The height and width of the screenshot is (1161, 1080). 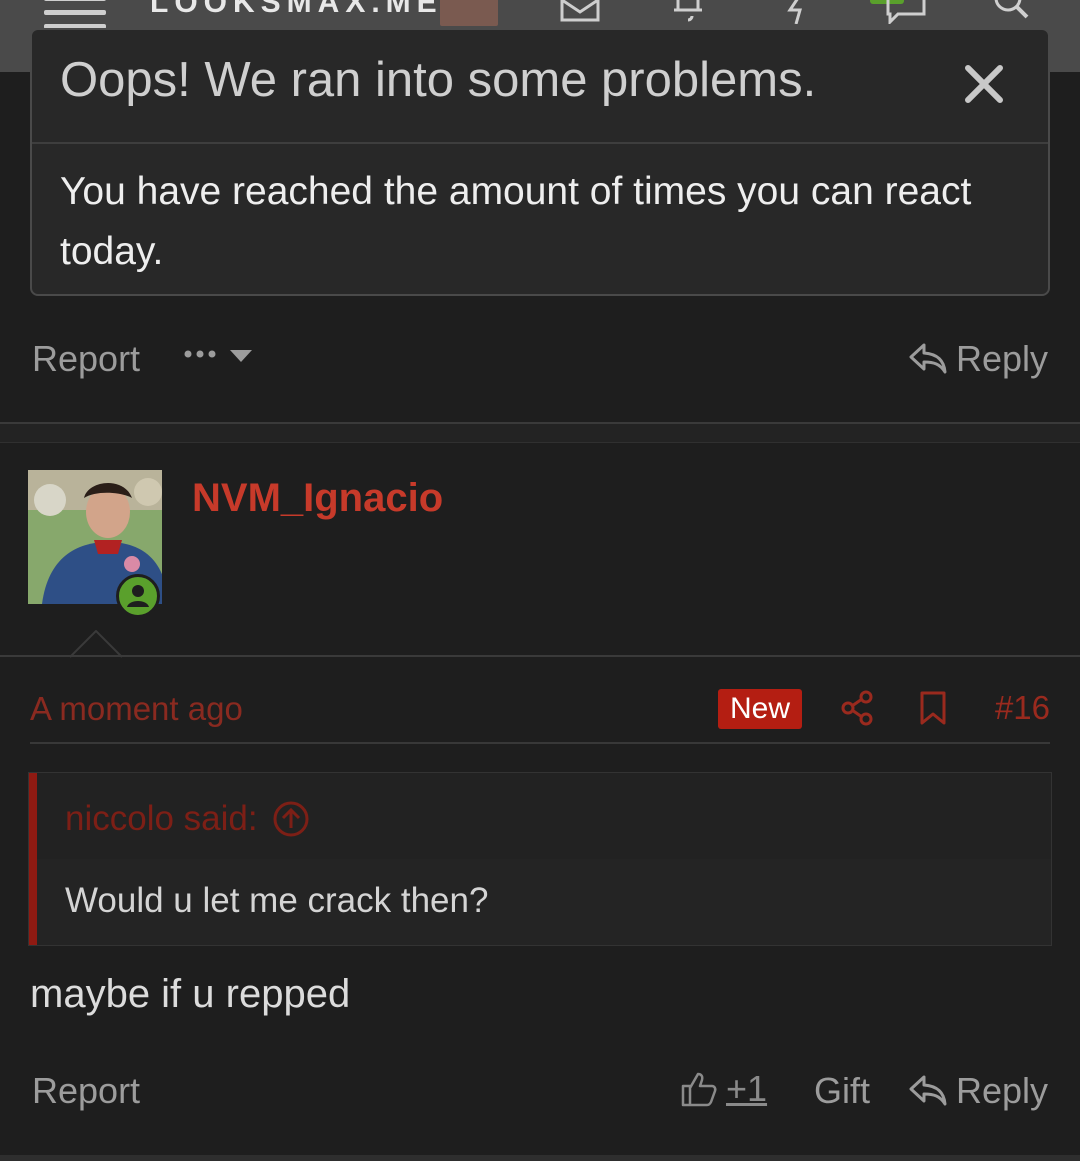 What do you see at coordinates (138, 596) in the screenshot?
I see `online-status-icon` at bounding box center [138, 596].